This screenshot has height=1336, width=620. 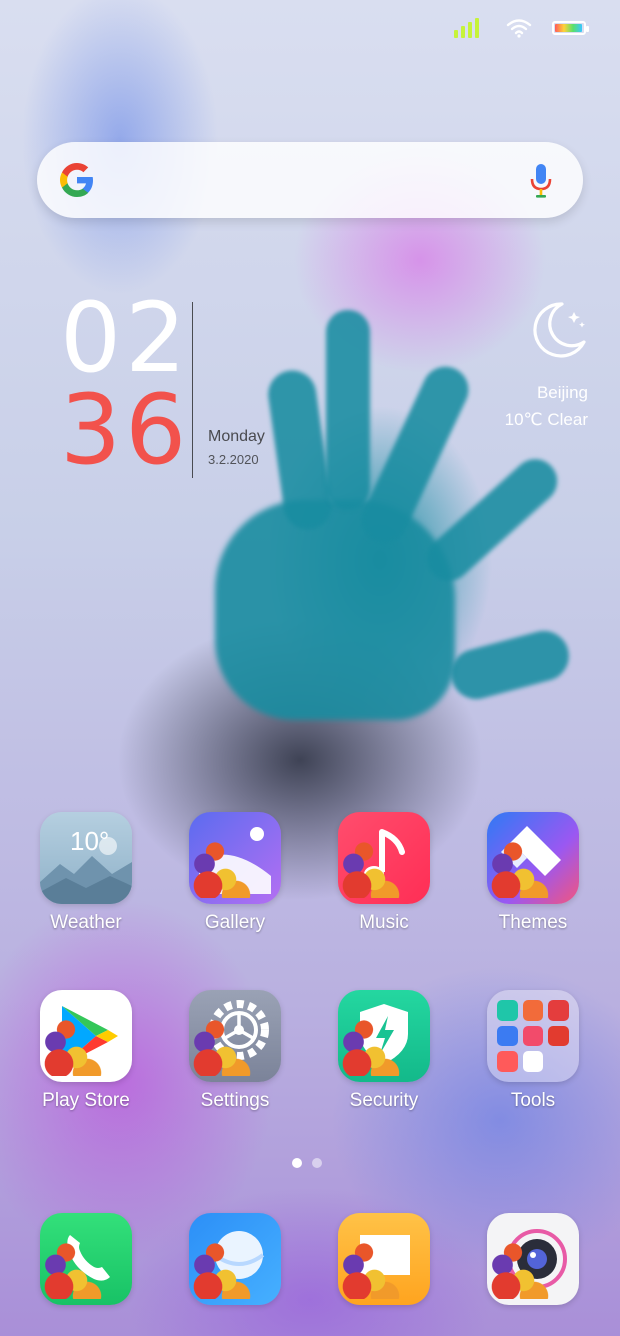 I want to click on clock-date: 3.2.2020, so click(x=233, y=459).